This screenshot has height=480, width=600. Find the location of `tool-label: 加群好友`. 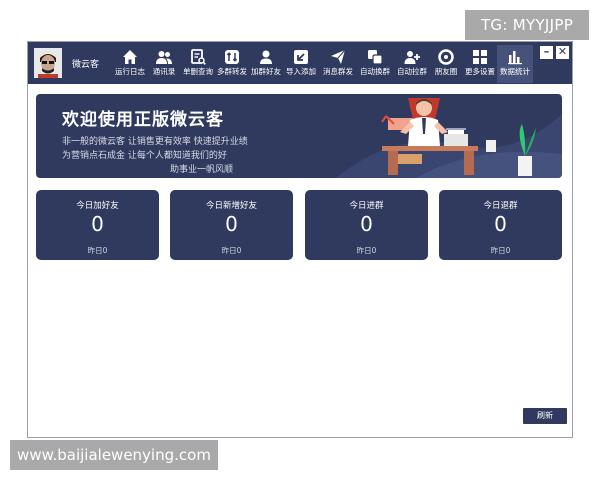

tool-label: 加群好友 is located at coordinates (266, 71).